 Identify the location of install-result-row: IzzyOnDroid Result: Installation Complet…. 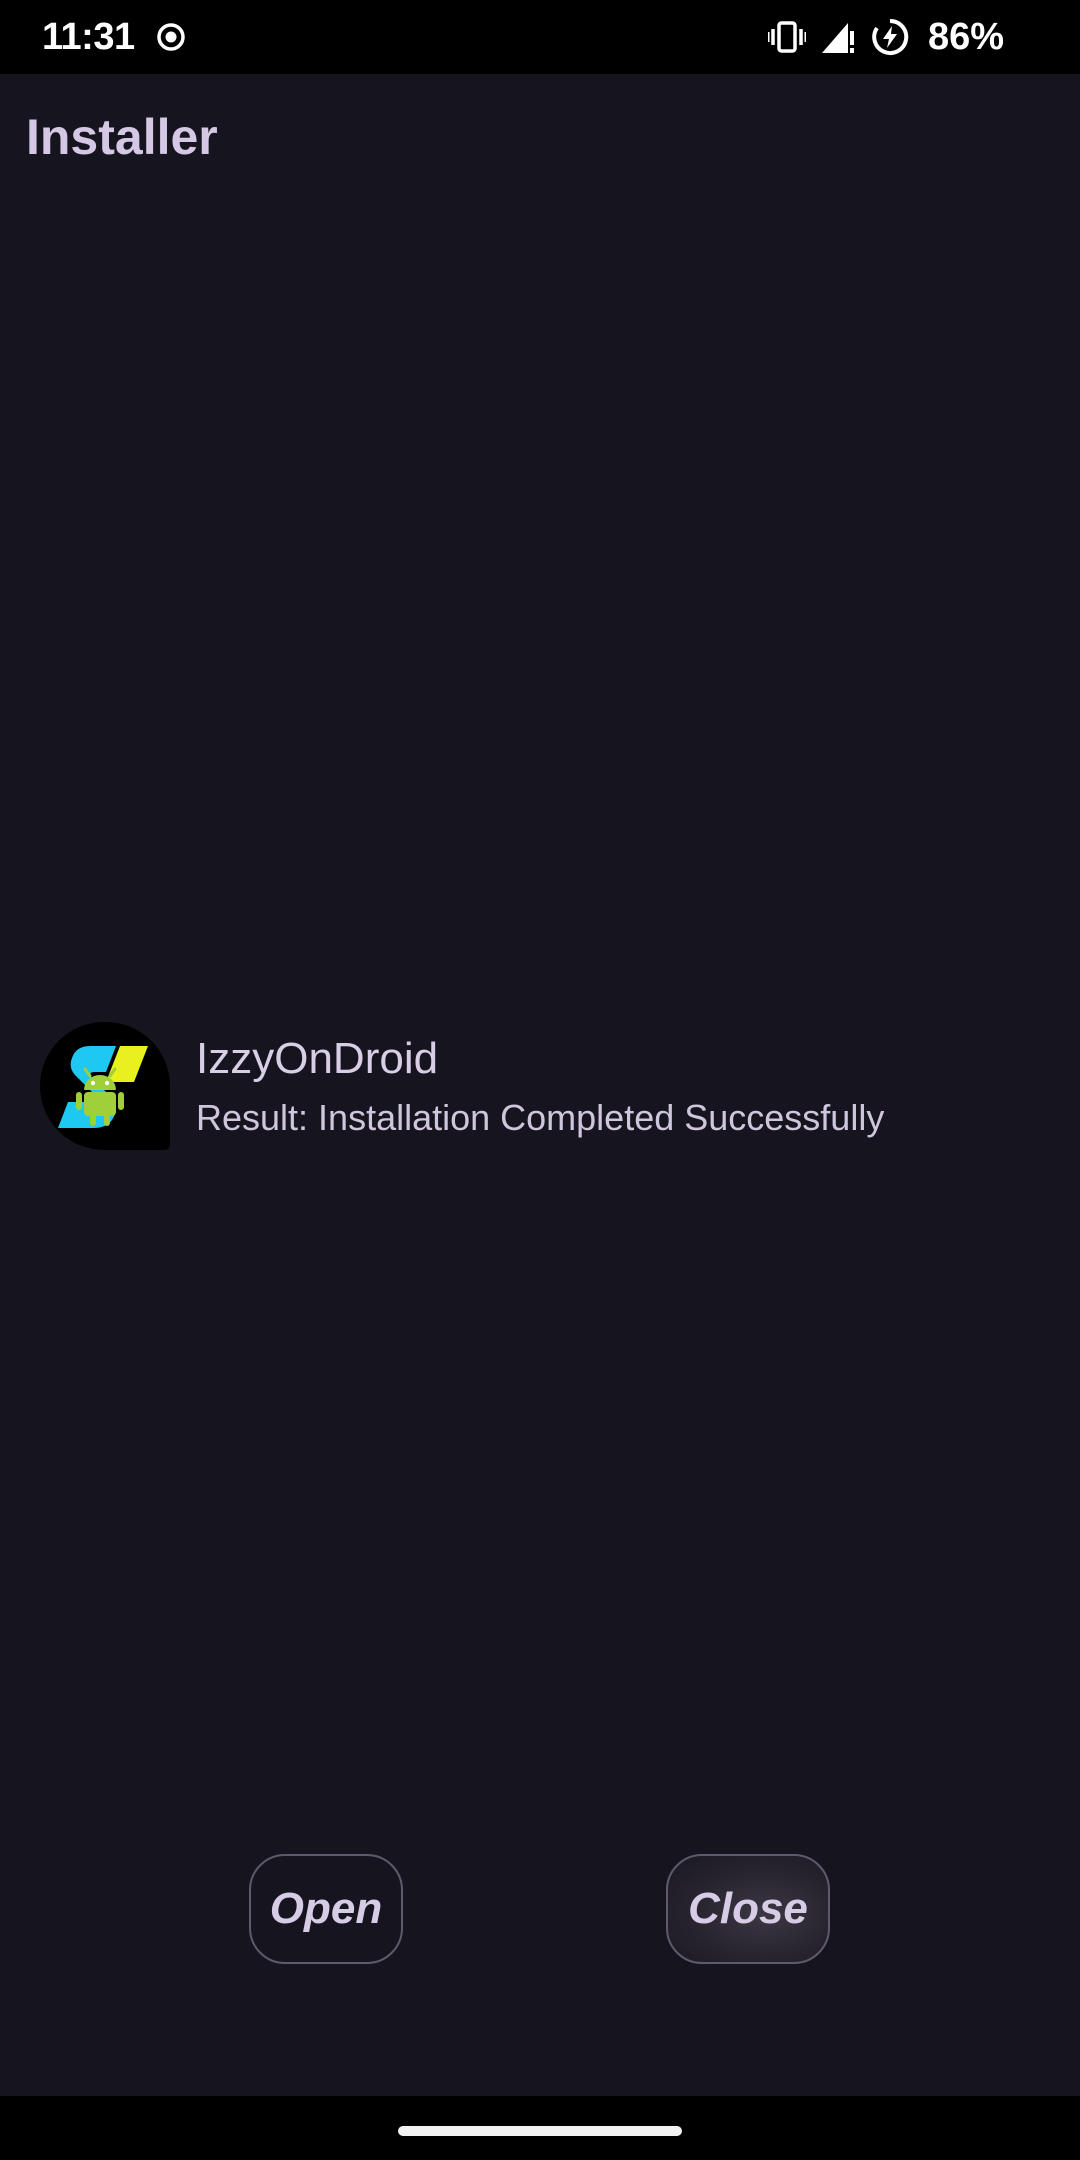
(538, 1086).